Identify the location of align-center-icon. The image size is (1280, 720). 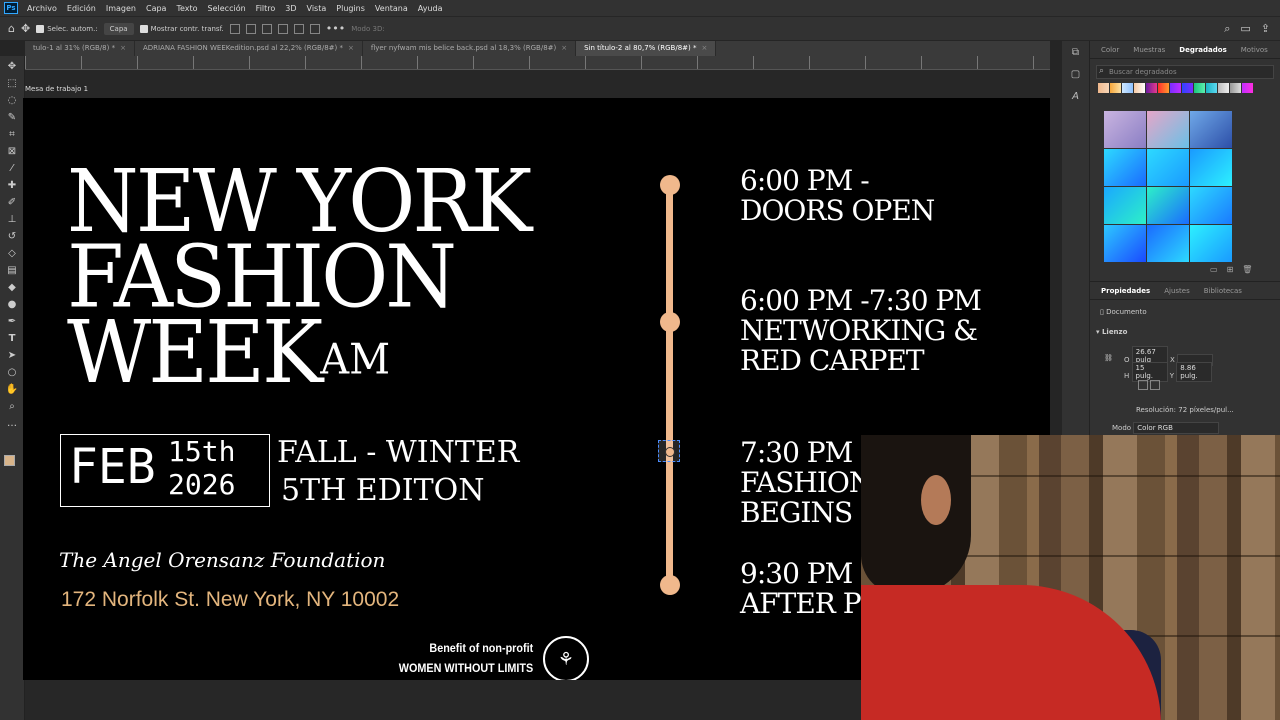
(298, 28).